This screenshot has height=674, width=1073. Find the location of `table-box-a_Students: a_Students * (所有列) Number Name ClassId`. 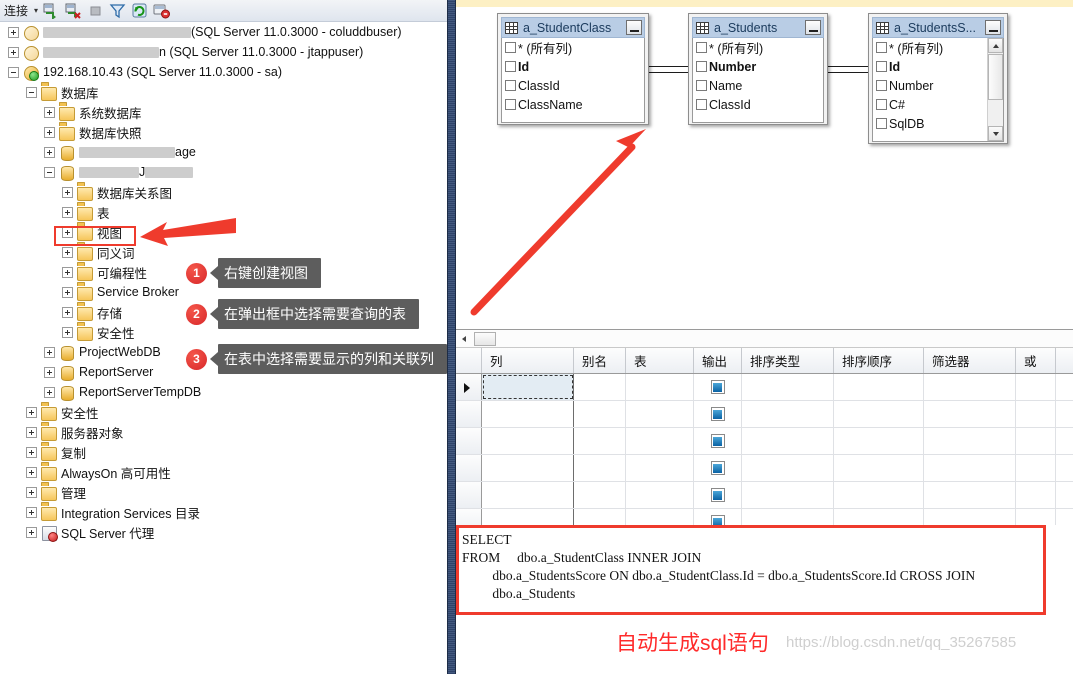

table-box-a_Students: a_Students * (所有列) Number Name ClassId is located at coordinates (758, 69).